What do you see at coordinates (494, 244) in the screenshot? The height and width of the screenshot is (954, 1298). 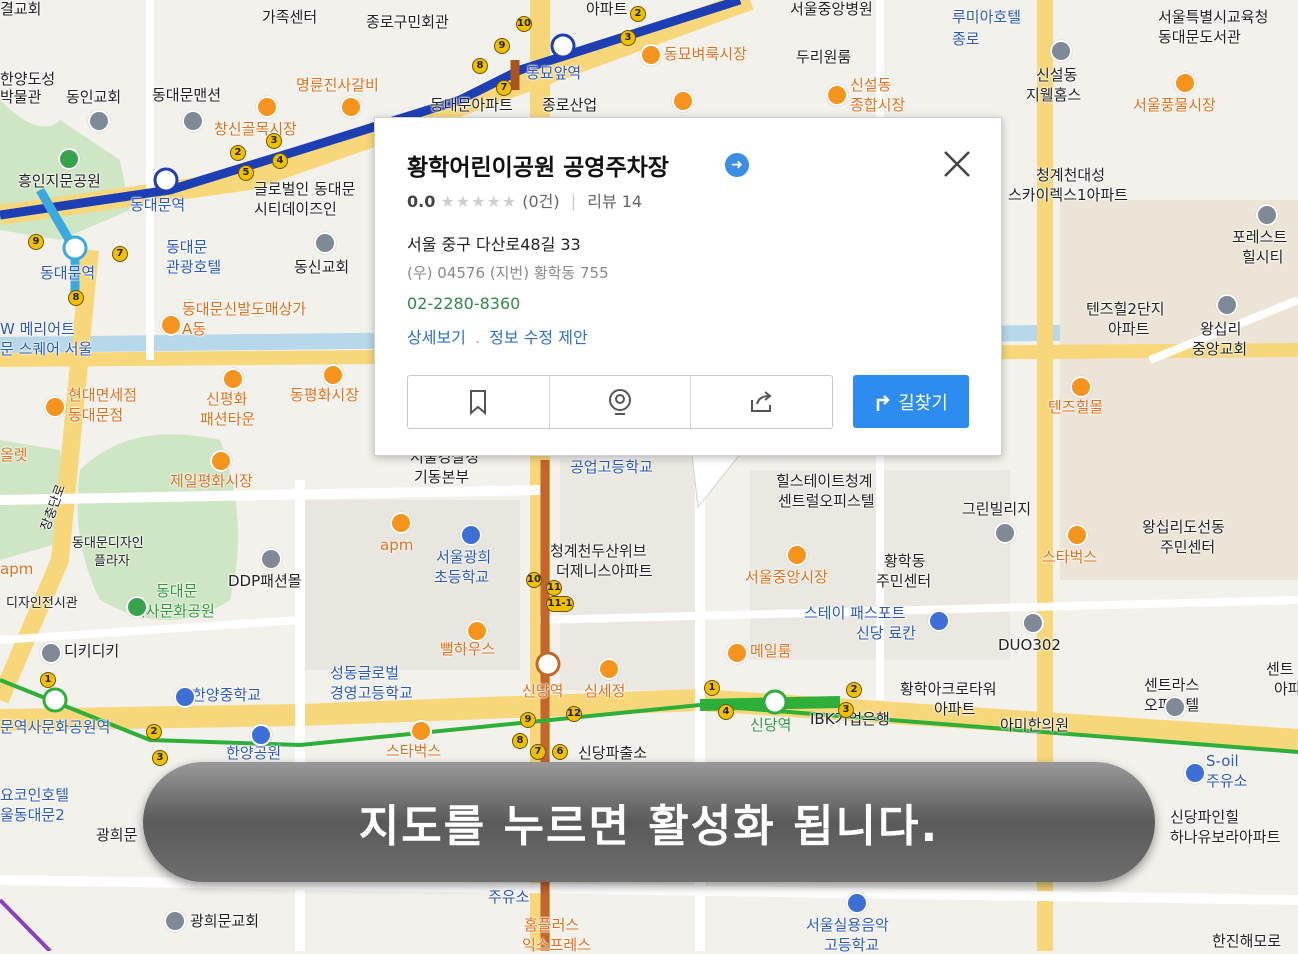 I see `road-address: 서울 중구 다산로48길 33` at bounding box center [494, 244].